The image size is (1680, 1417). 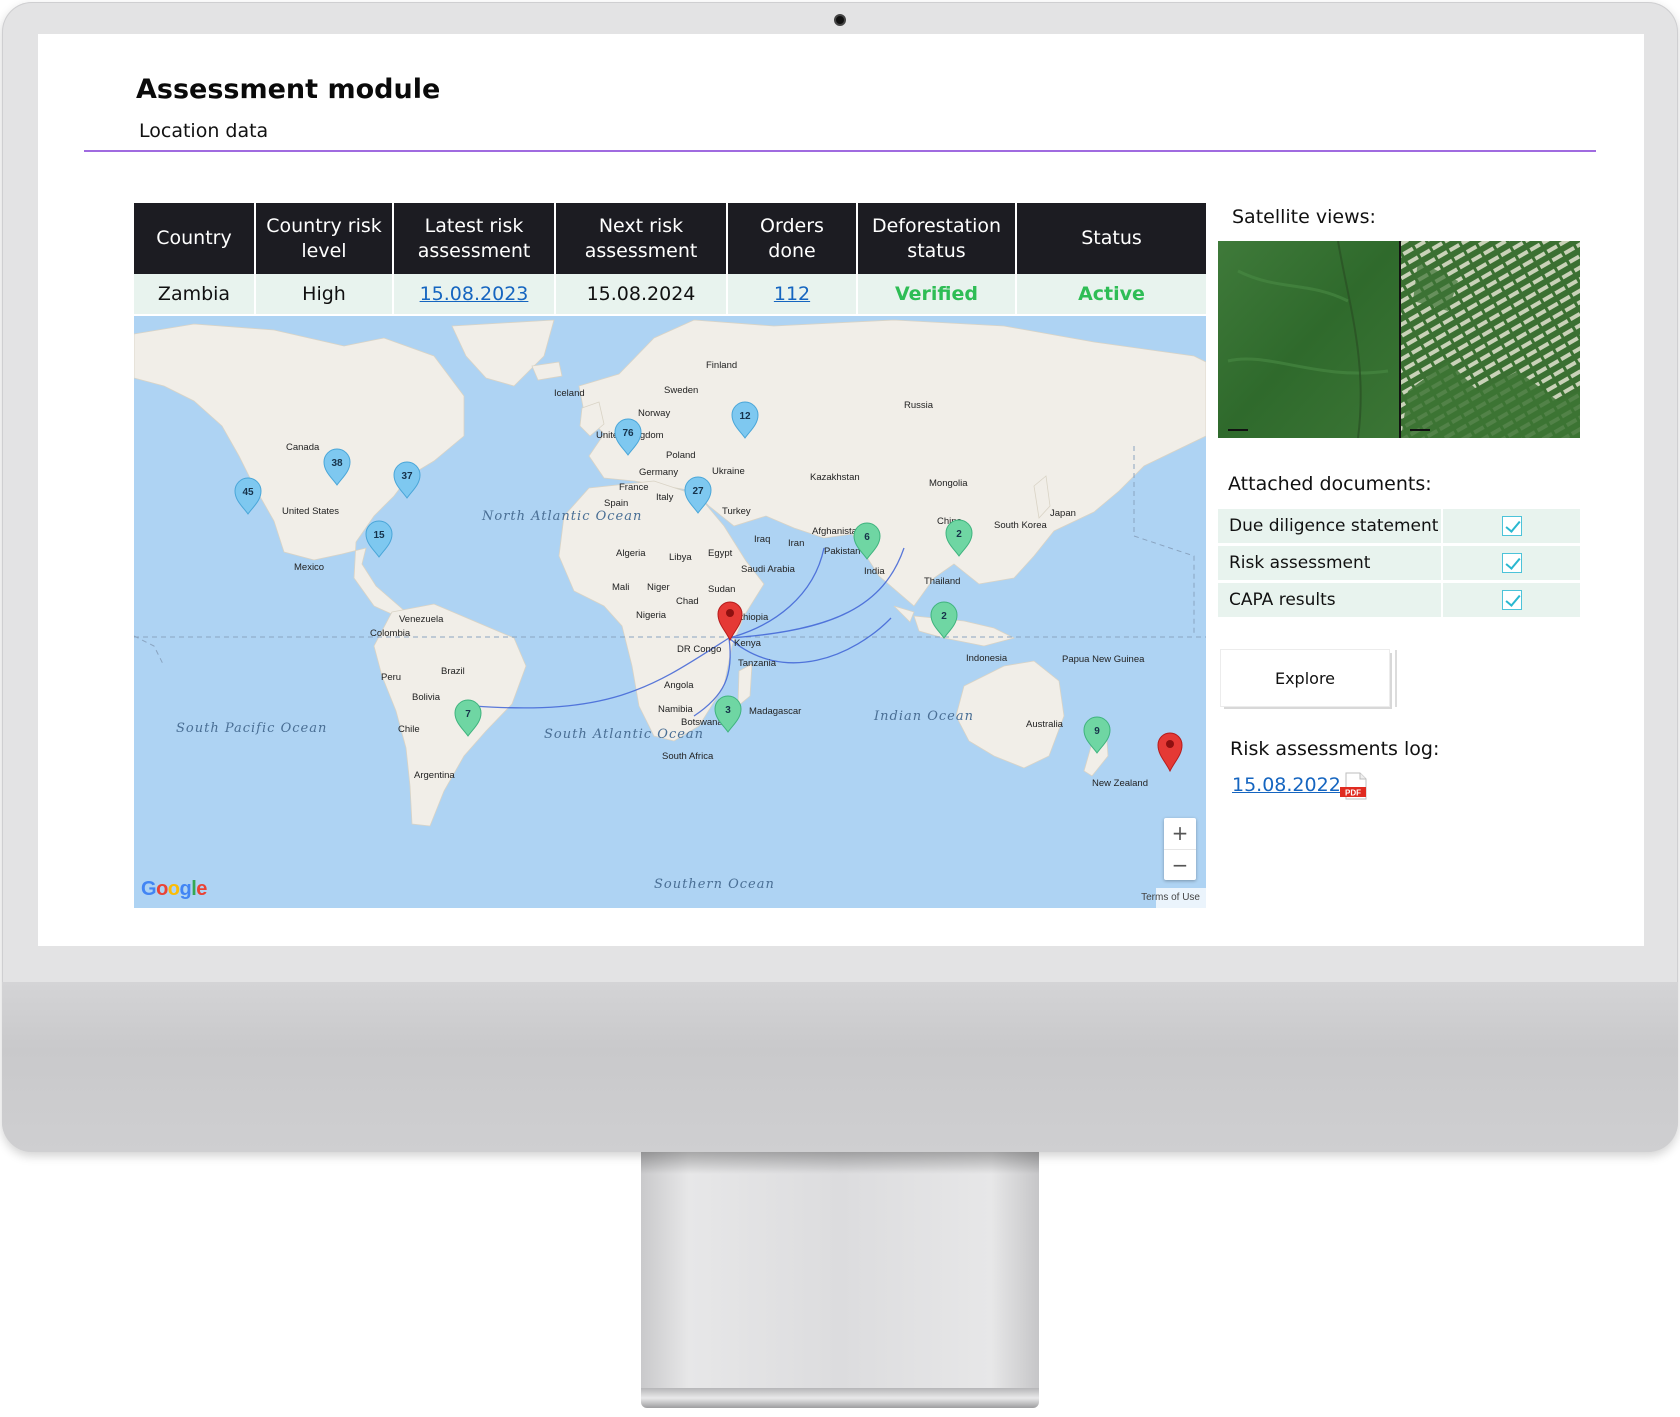 What do you see at coordinates (561, 516) in the screenshot?
I see `map-ocean-label: North Atlantic Ocean` at bounding box center [561, 516].